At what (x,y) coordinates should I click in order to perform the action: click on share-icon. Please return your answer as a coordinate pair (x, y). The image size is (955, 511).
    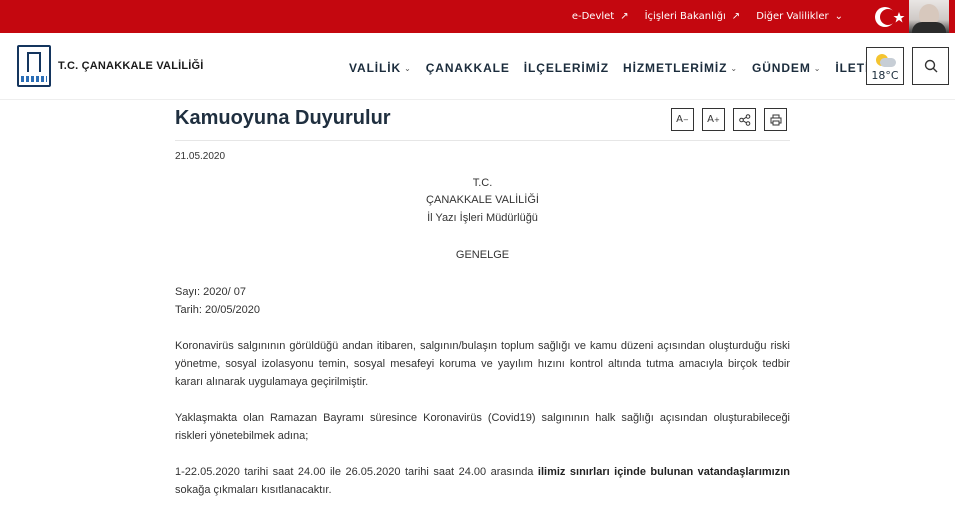
    Looking at the image, I should click on (744, 119).